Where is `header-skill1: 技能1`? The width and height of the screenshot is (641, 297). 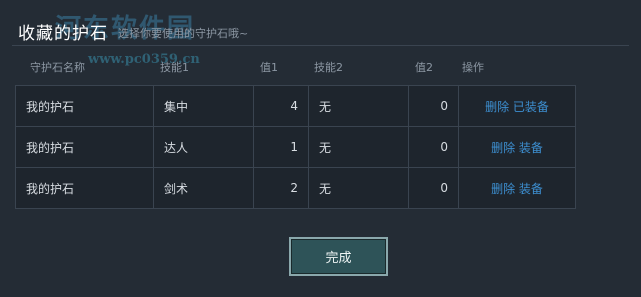
header-skill1: 技能1 is located at coordinates (174, 67).